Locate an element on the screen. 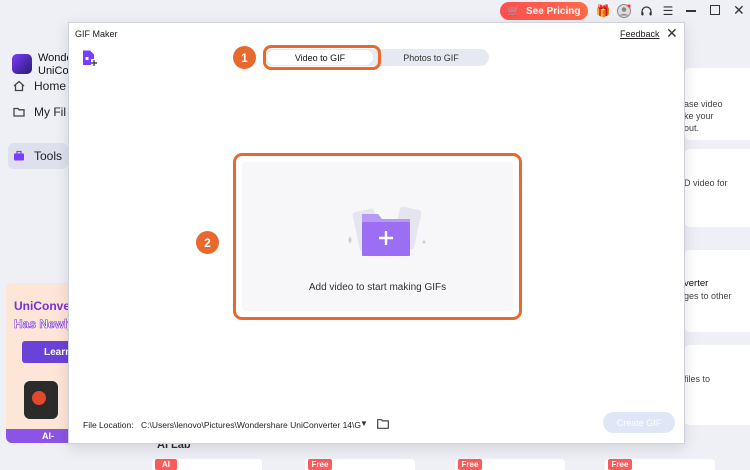 The height and width of the screenshot is (470, 750). home-icon is located at coordinates (19, 86).